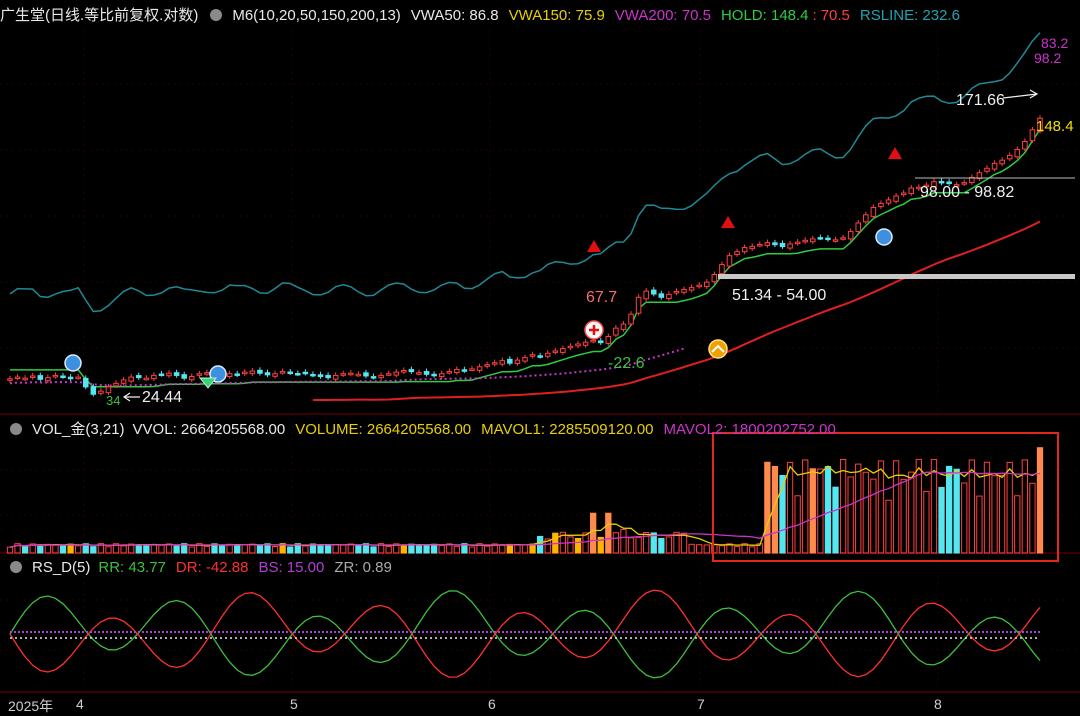 The image size is (1080, 716). I want to click on up-arrow-marker, so click(718, 349).